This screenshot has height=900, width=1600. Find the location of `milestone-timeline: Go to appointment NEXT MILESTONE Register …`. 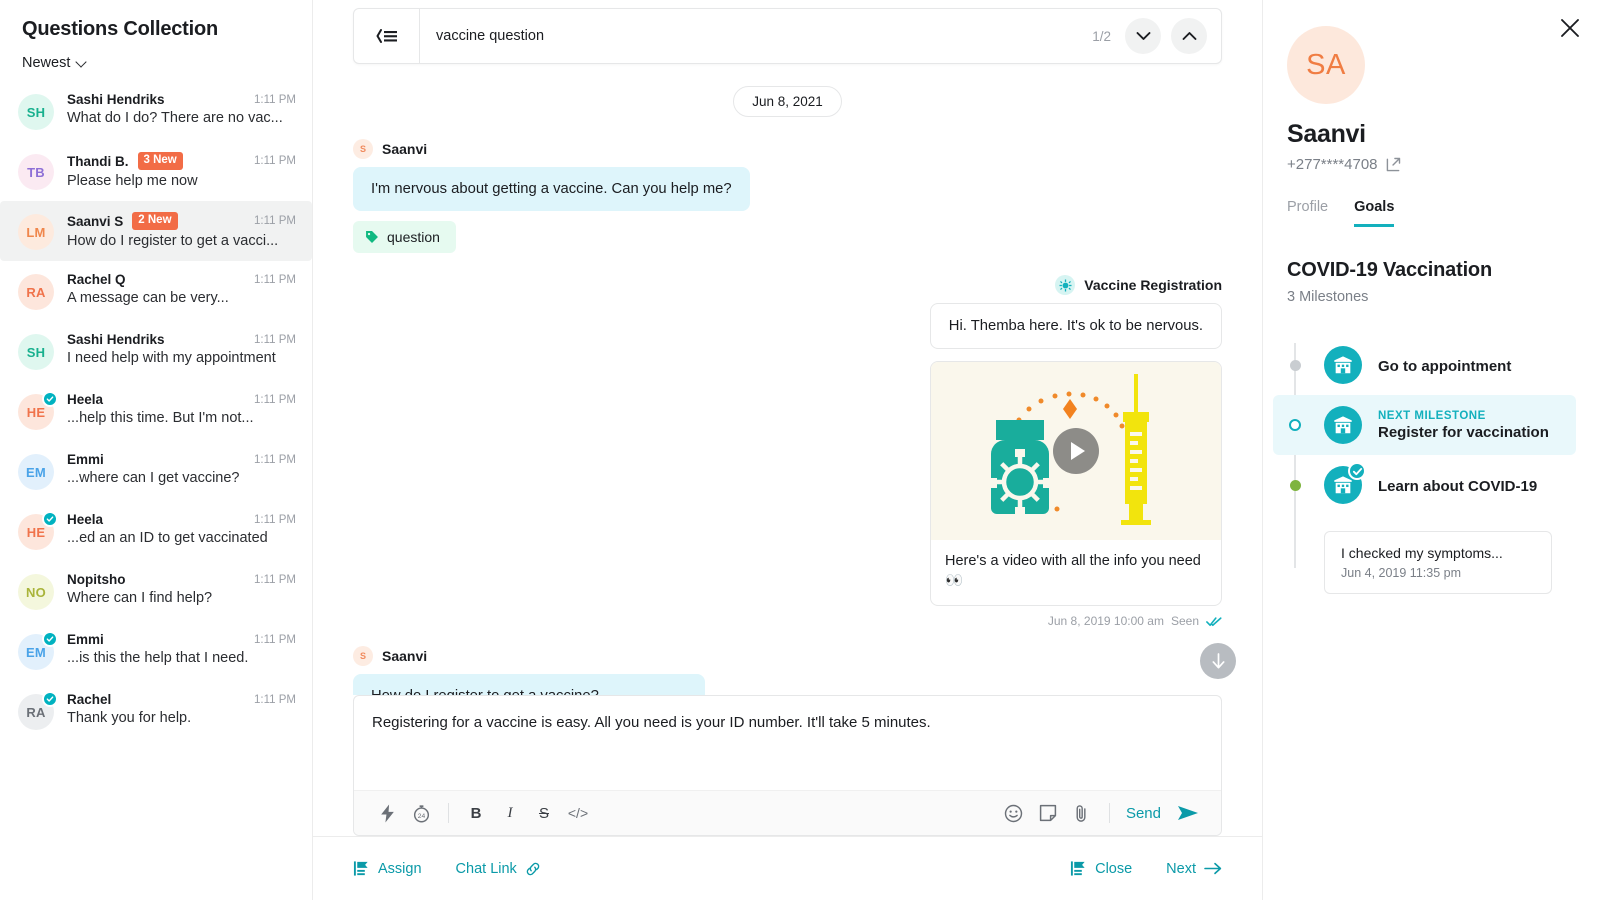

milestone-timeline: Go to appointment NEXT MILESTONE Register … is located at coordinates (1424, 464).